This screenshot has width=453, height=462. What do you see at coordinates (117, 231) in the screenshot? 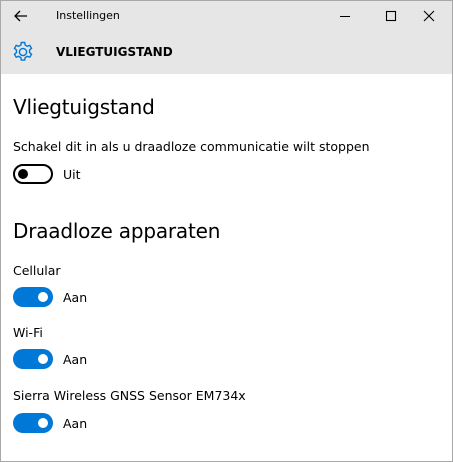
I see `wireless-devices-heading: Draadloze apparaten` at bounding box center [117, 231].